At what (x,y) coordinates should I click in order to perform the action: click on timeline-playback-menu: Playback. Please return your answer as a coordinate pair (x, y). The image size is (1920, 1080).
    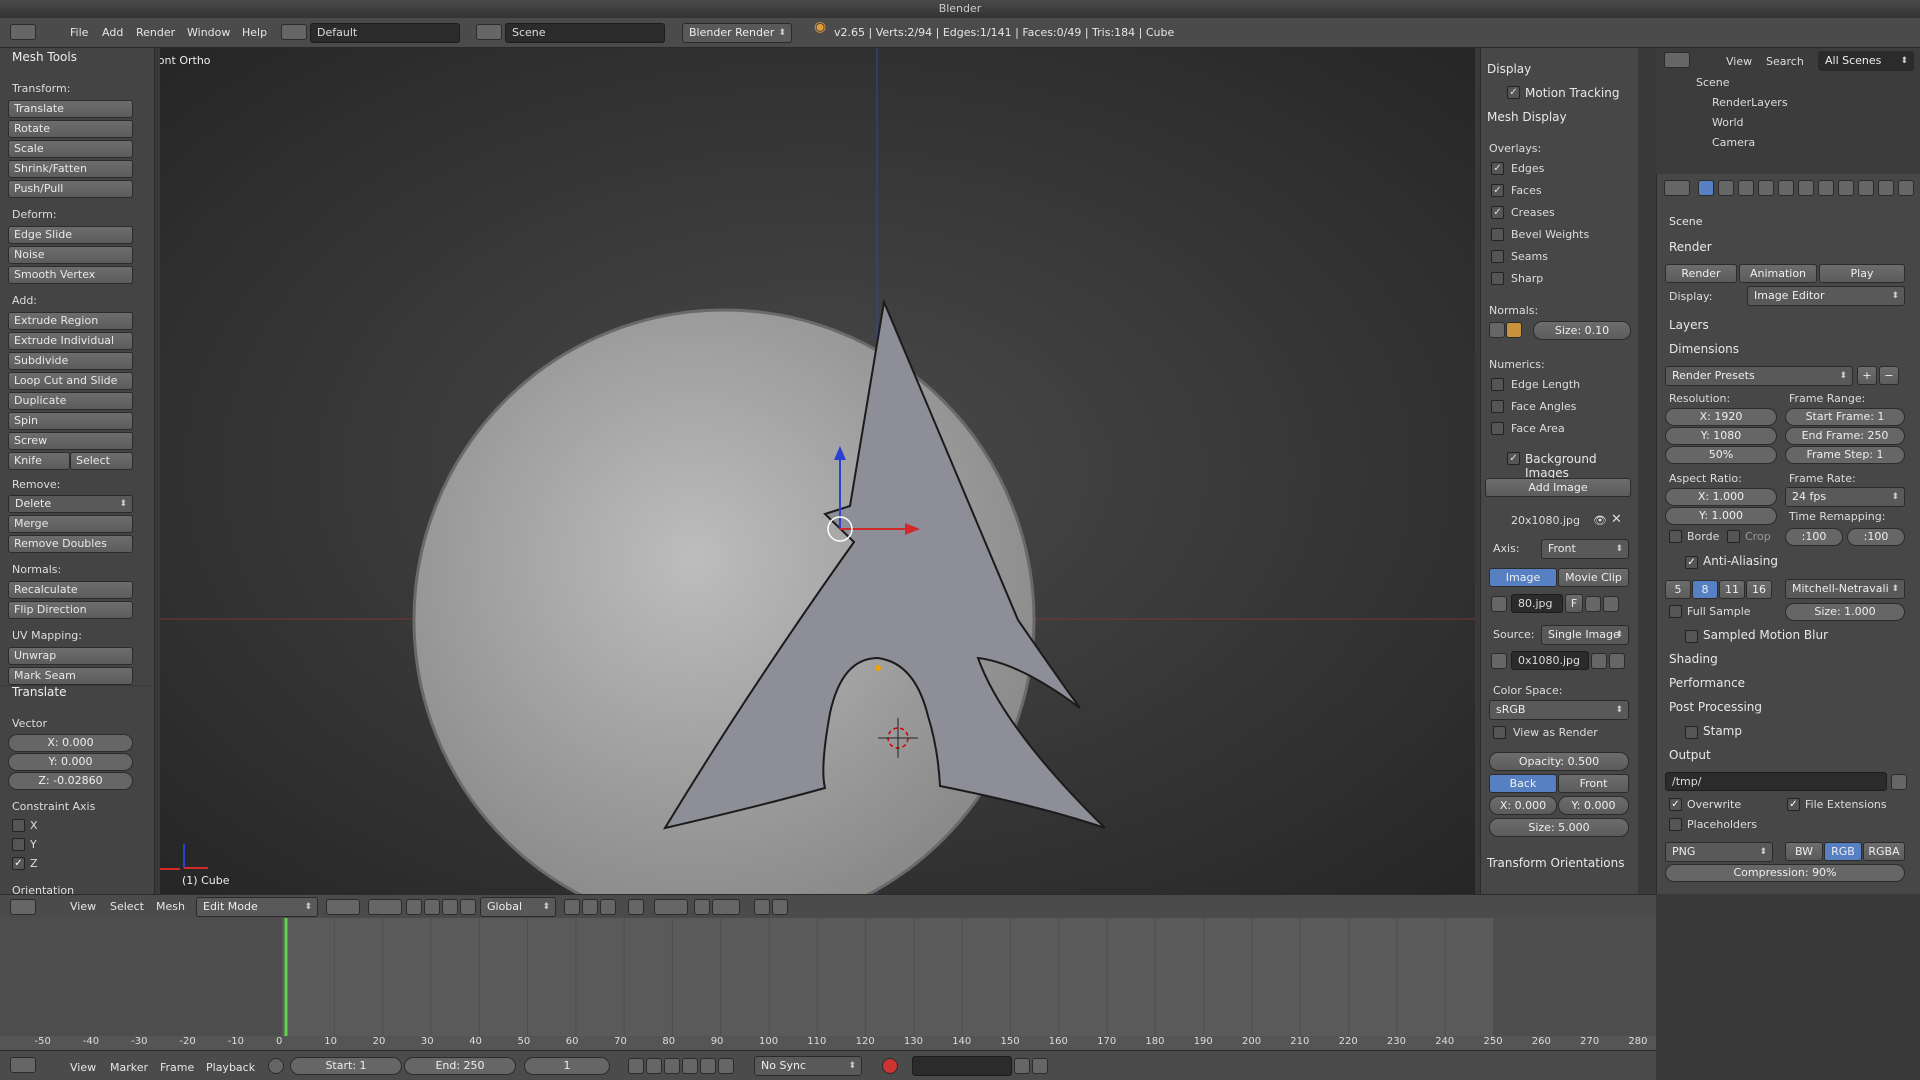
    Looking at the image, I should click on (230, 1067).